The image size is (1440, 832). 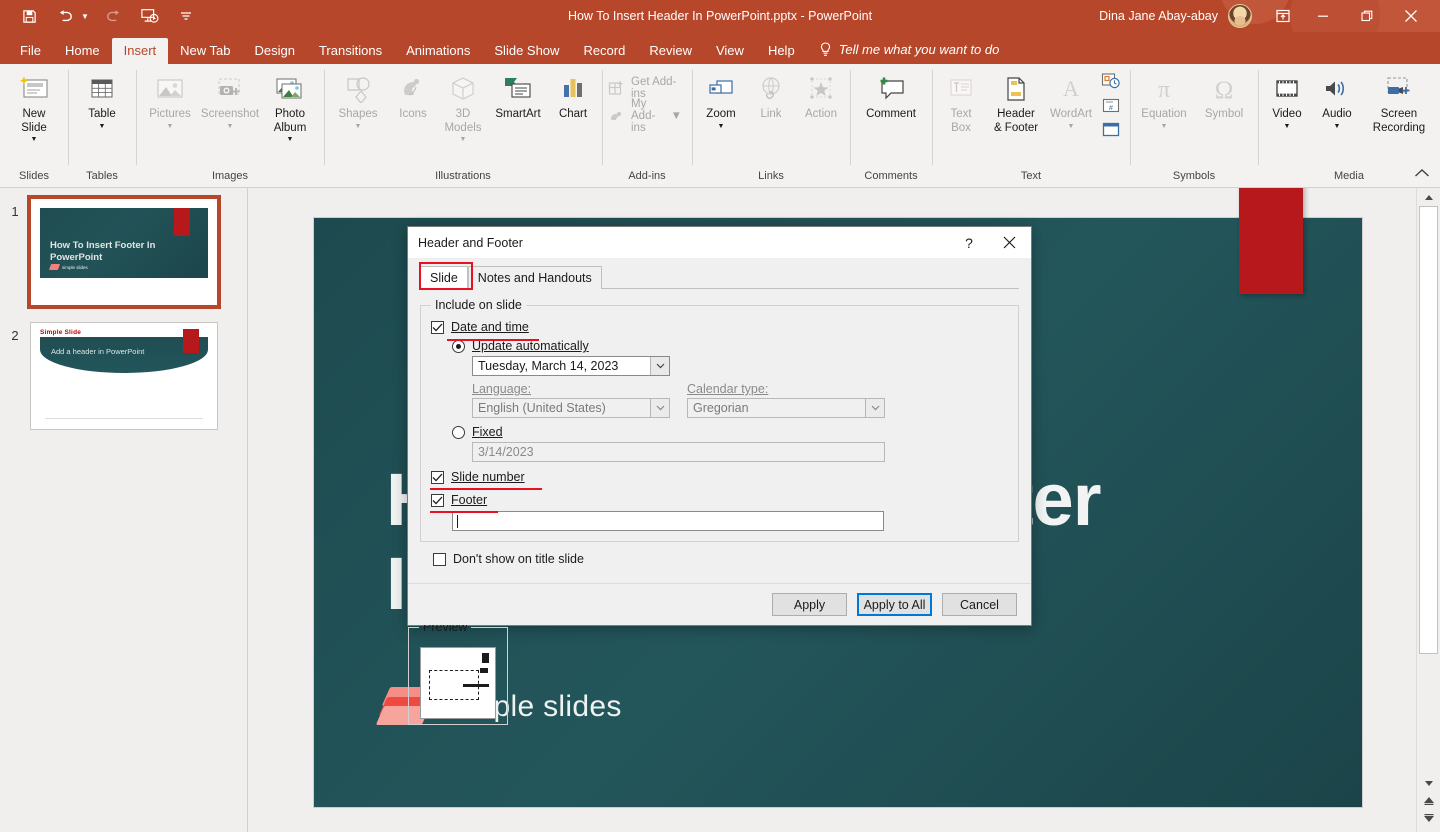 What do you see at coordinates (150, 16) in the screenshot?
I see `start-from-beginning-icon` at bounding box center [150, 16].